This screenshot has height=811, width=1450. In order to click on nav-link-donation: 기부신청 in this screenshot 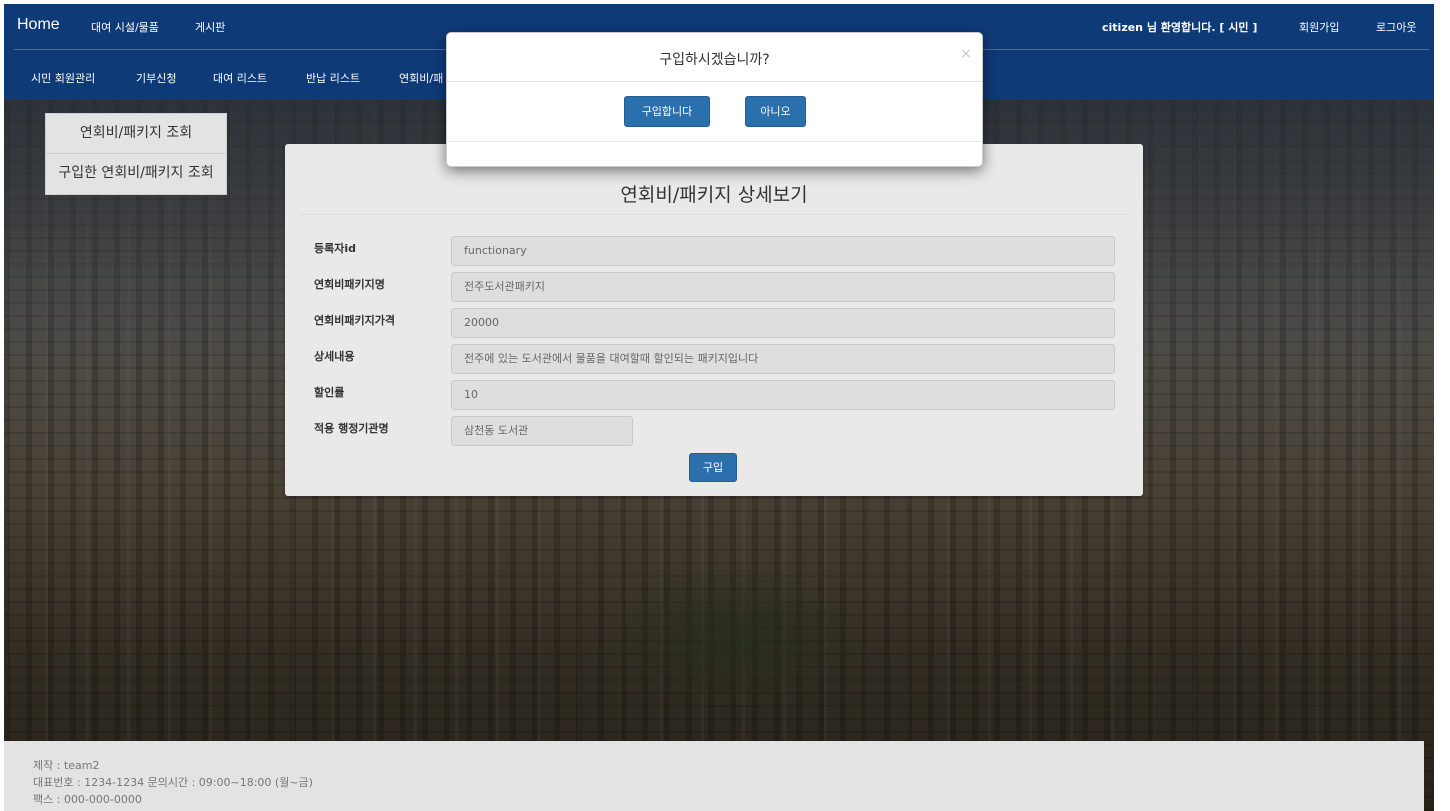, I will do `click(156, 78)`.